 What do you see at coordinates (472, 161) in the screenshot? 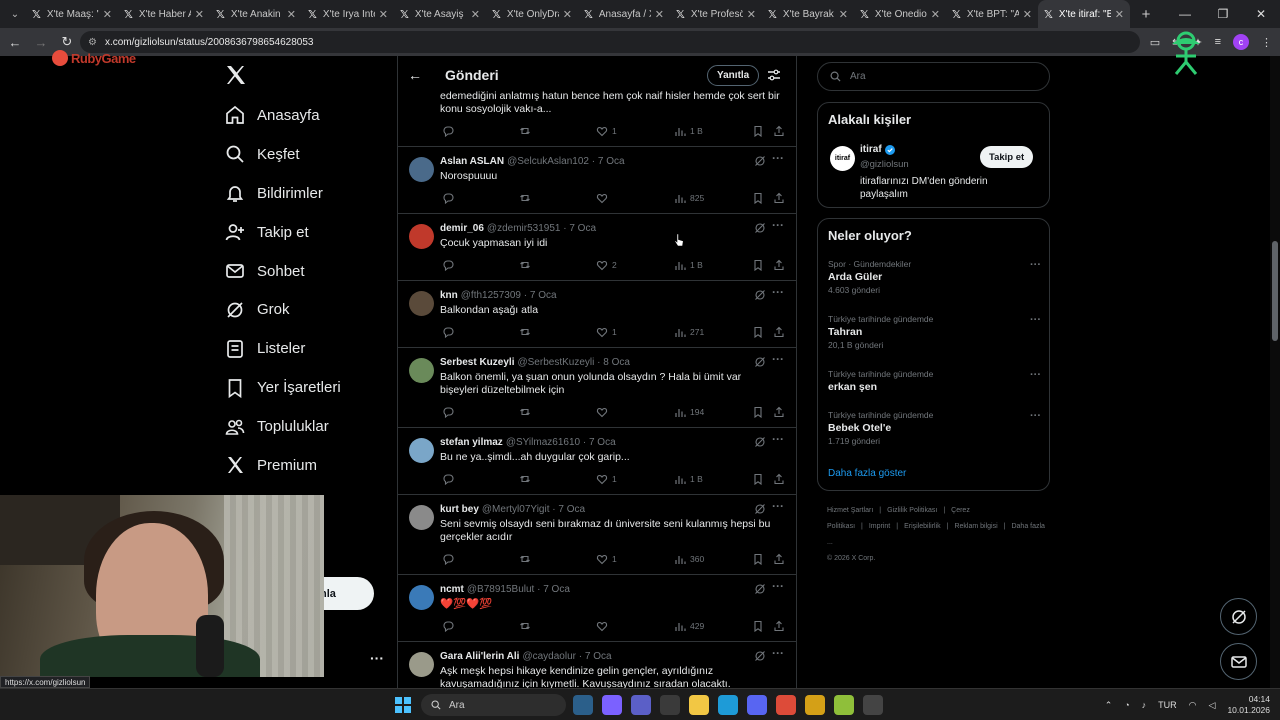
I see `tweet-author-name: Aslan ASLAN` at bounding box center [472, 161].